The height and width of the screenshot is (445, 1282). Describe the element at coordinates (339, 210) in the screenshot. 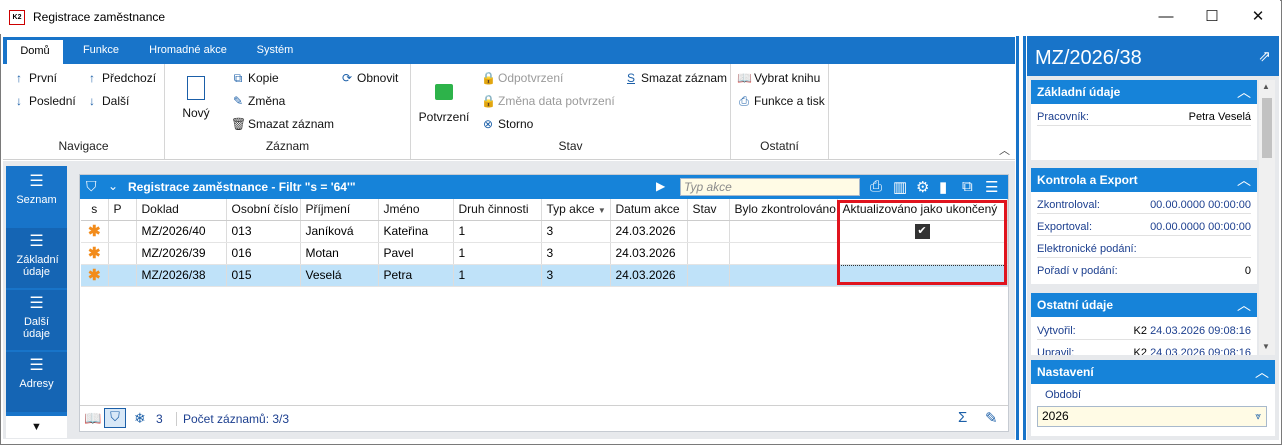

I see `col-prijmeni: Příjmení` at that location.